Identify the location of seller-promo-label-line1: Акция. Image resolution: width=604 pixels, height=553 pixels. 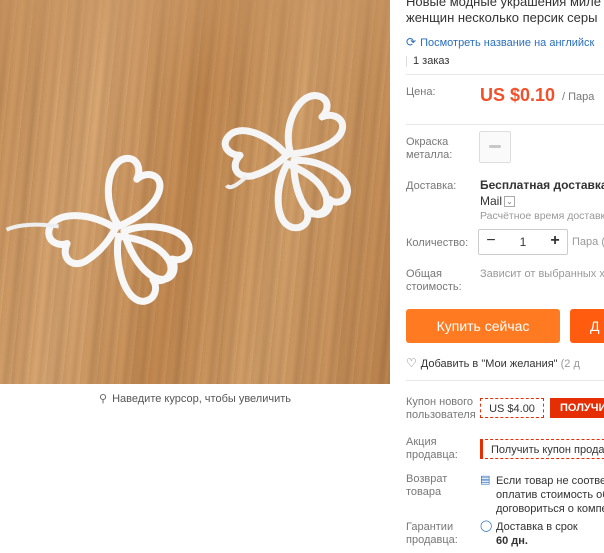
(421, 442).